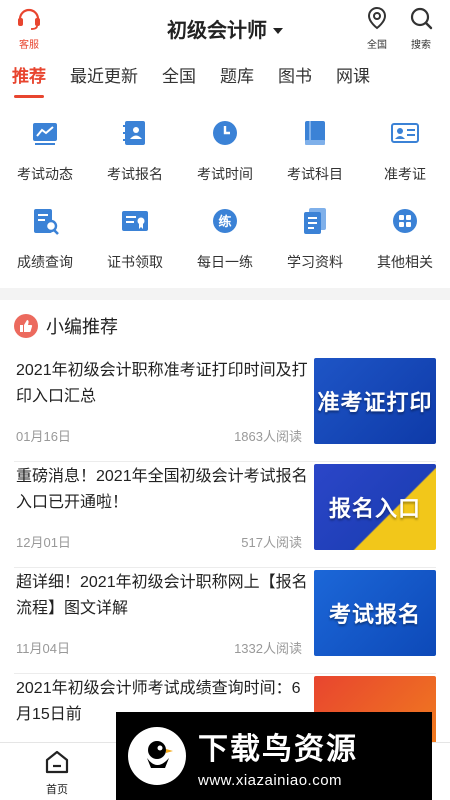 This screenshot has height=800, width=450. I want to click on tab-question-bank: 题库, so click(237, 81).